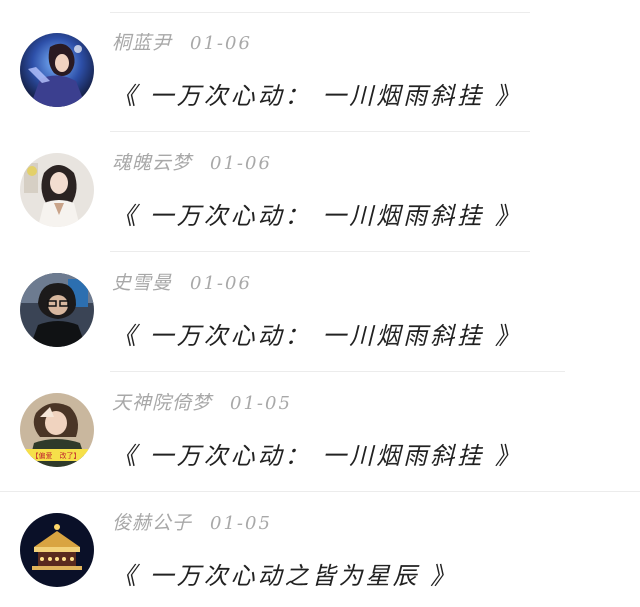 The image size is (640, 607). What do you see at coordinates (152, 523) in the screenshot?
I see `username: 俊赫公子` at bounding box center [152, 523].